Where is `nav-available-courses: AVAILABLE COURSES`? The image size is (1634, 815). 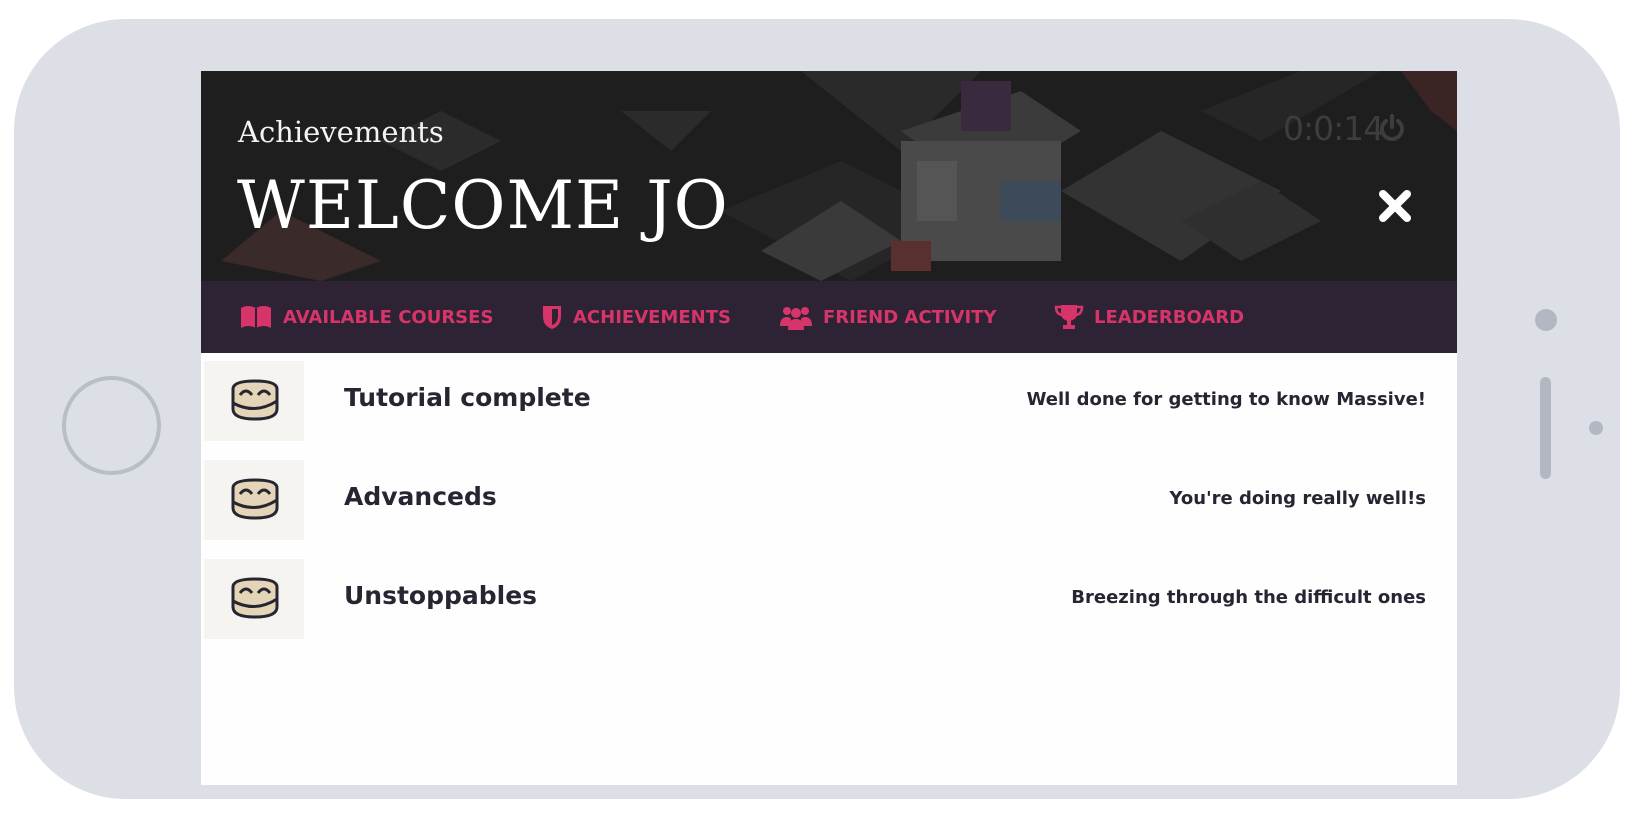
nav-available-courses: AVAILABLE COURSES is located at coordinates (366, 317).